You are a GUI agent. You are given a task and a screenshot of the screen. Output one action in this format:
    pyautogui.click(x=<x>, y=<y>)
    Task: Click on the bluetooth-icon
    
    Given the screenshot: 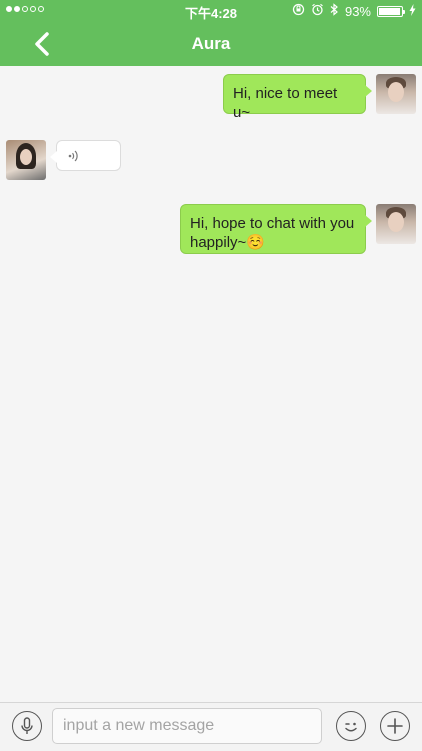 What is the action you would take?
    pyautogui.click(x=334, y=11)
    